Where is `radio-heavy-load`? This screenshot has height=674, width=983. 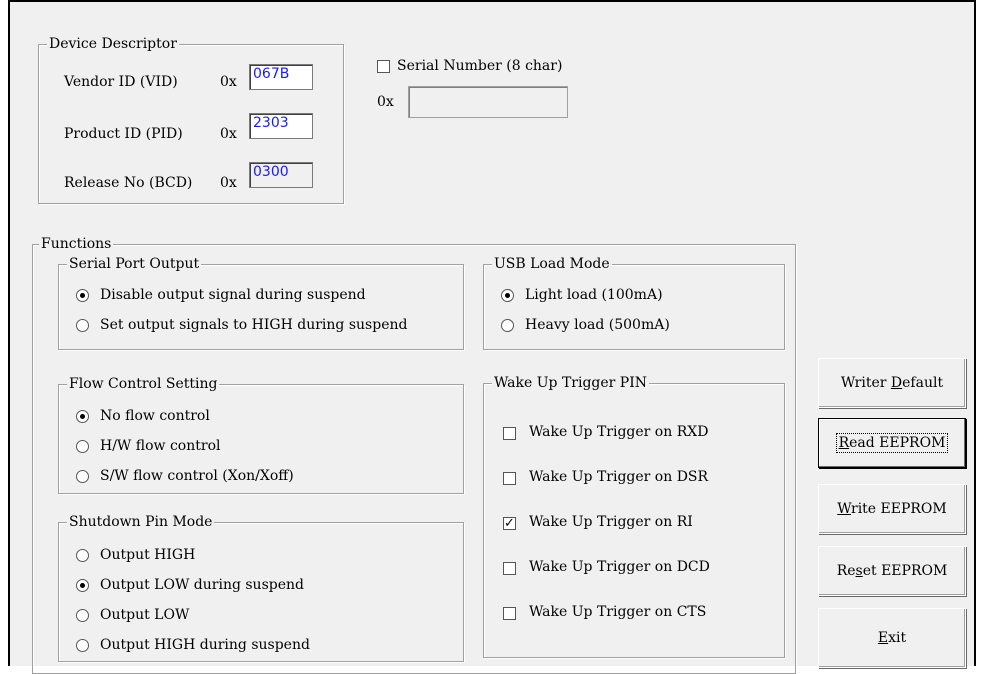
radio-heavy-load is located at coordinates (507, 325).